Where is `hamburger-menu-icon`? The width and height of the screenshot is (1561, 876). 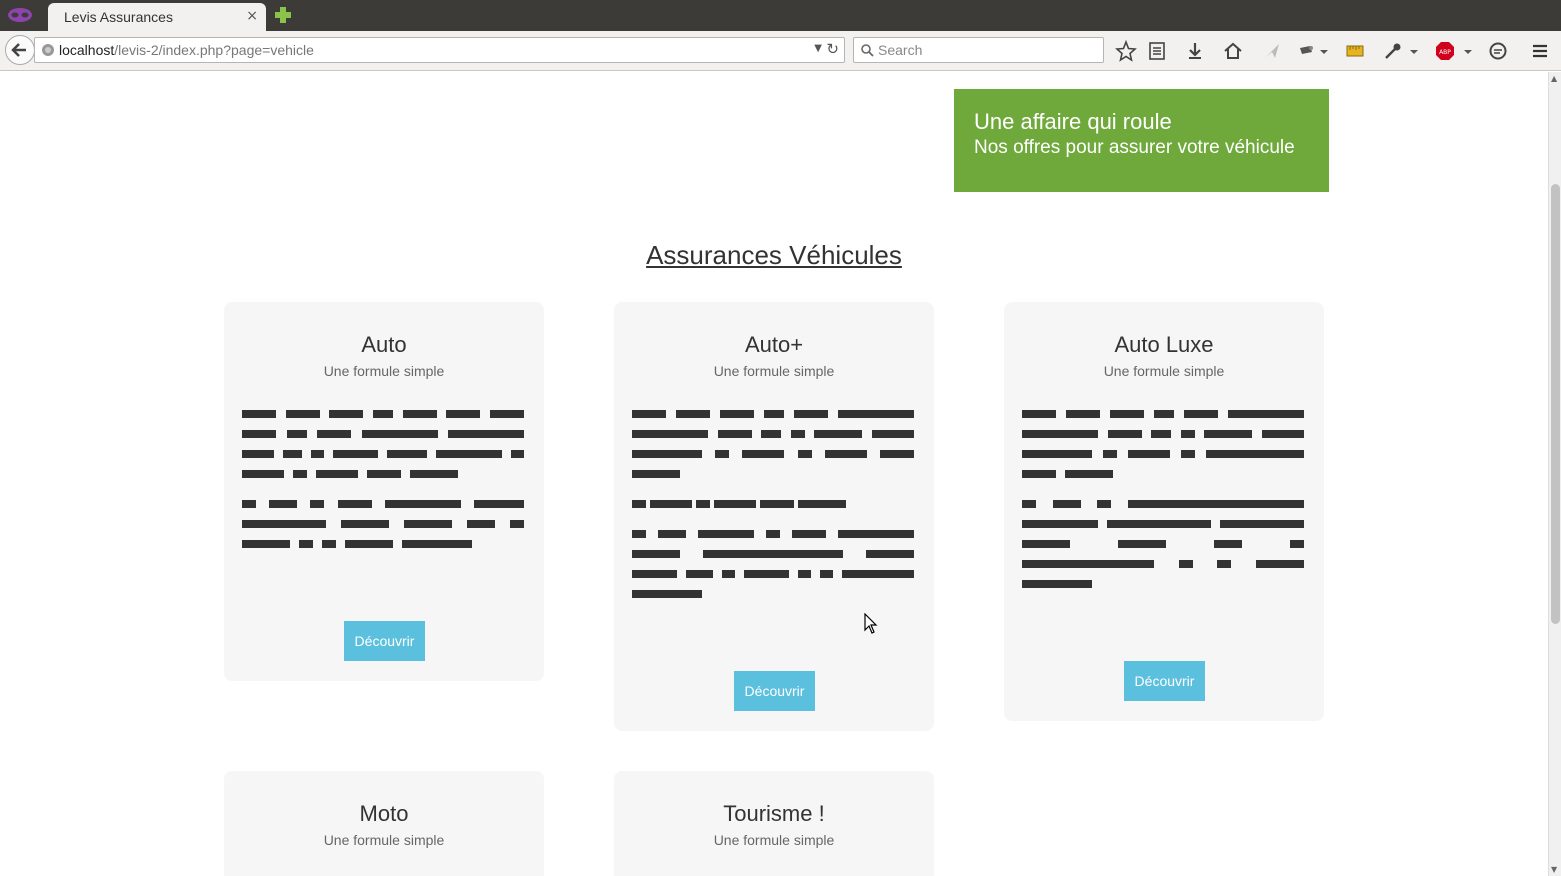
hamburger-menu-icon is located at coordinates (1540, 51).